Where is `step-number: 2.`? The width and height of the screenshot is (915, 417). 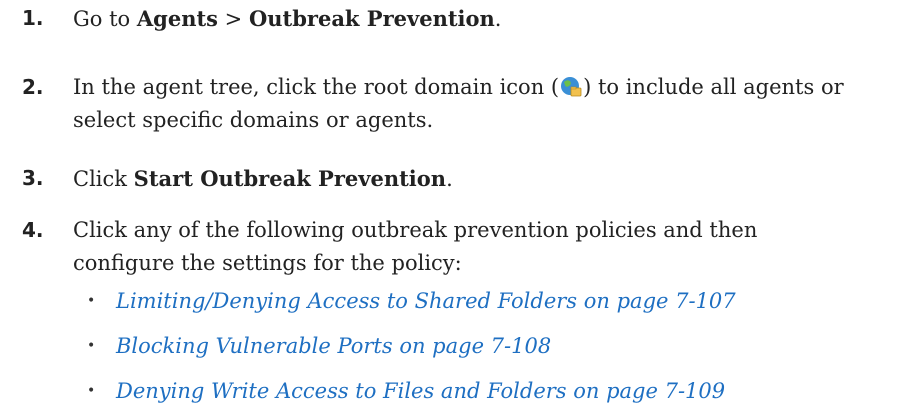
step-number: 2. is located at coordinates (33, 87).